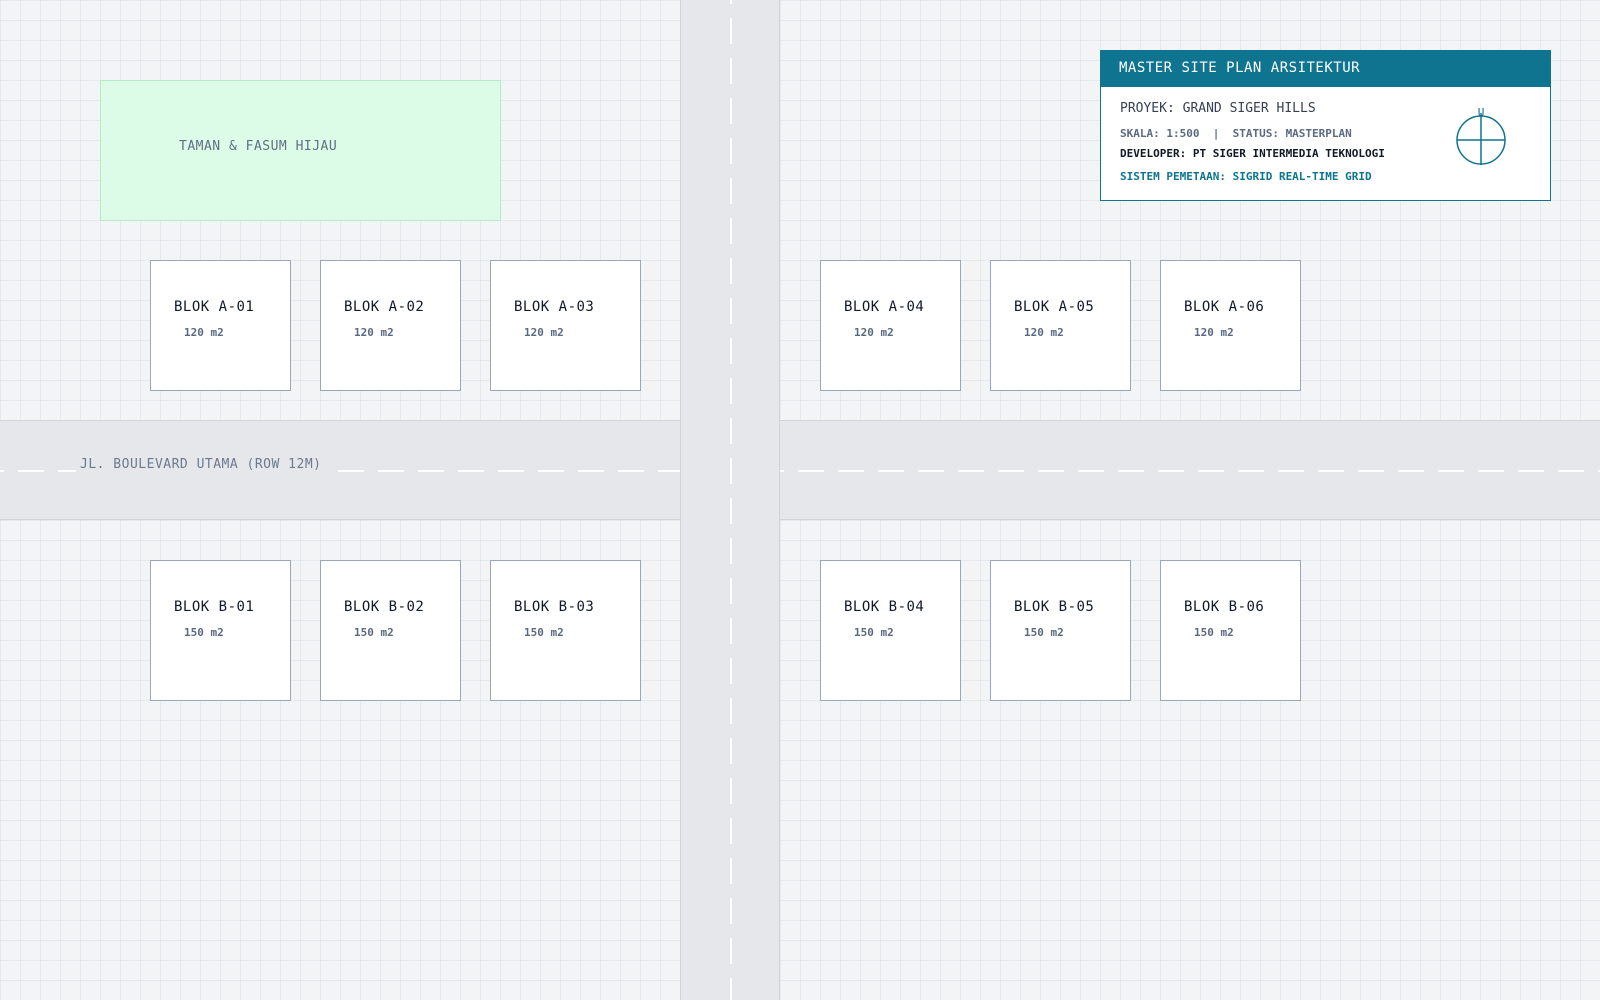 The image size is (1600, 1000). I want to click on boulevard-road-east, so click(1190, 470).